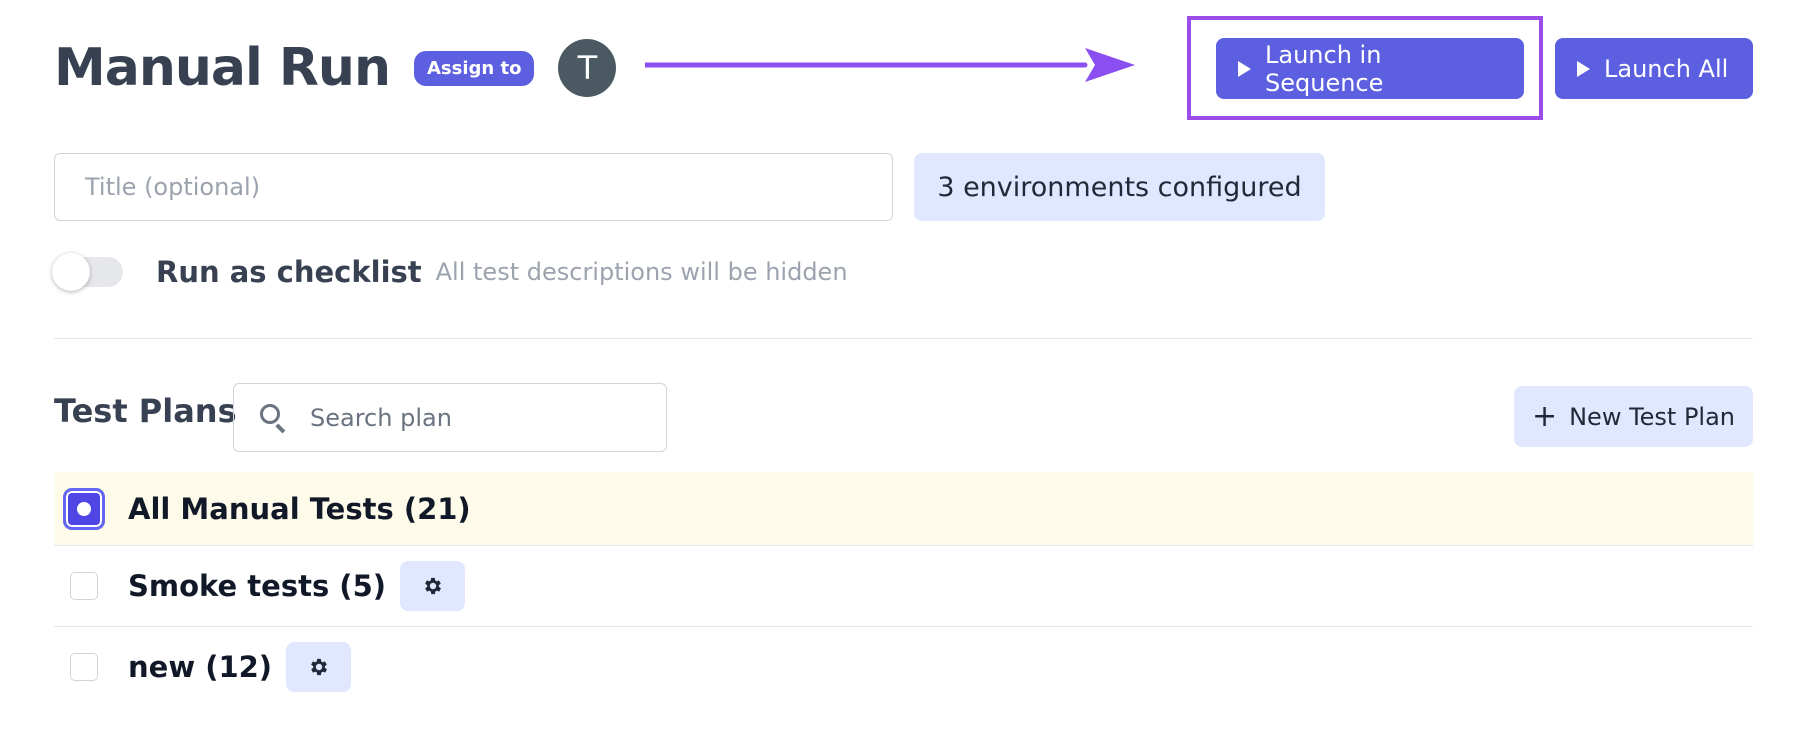 This screenshot has width=1794, height=732. I want to click on launch-in-sequence-button: Launch in Sequence, so click(1370, 68).